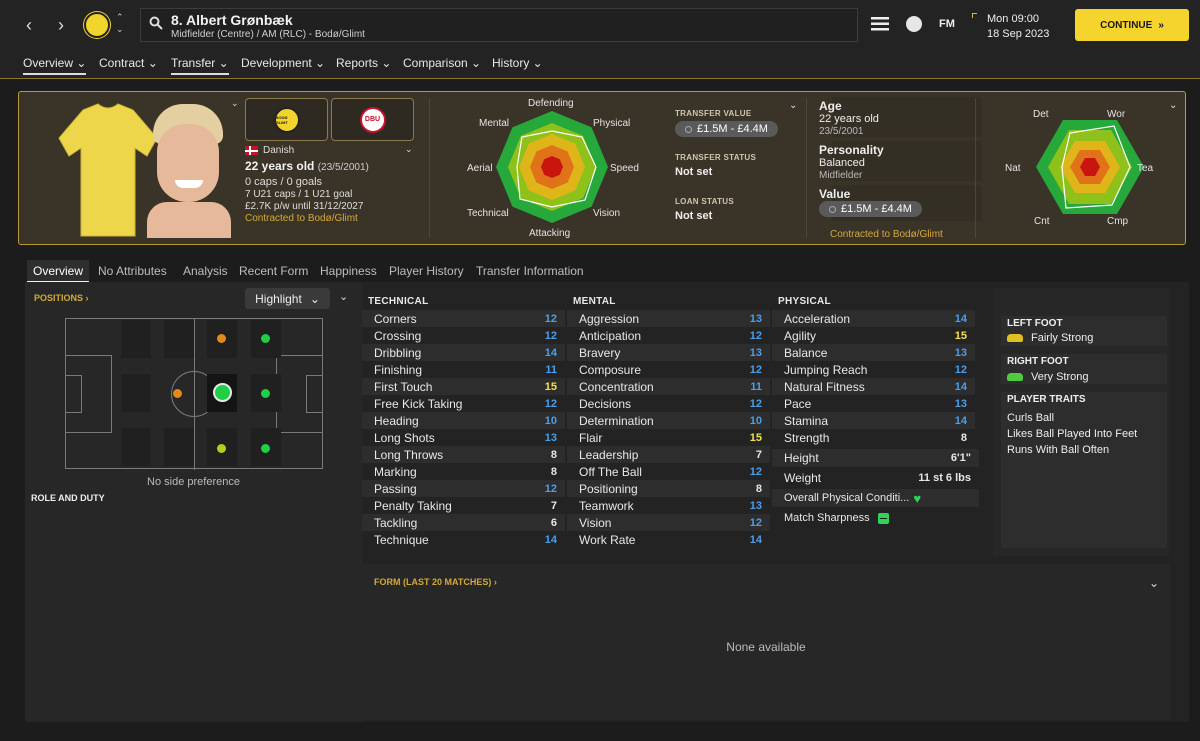 The image size is (1200, 741). I want to click on club-badge: BODØ GLIMT, so click(286, 119).